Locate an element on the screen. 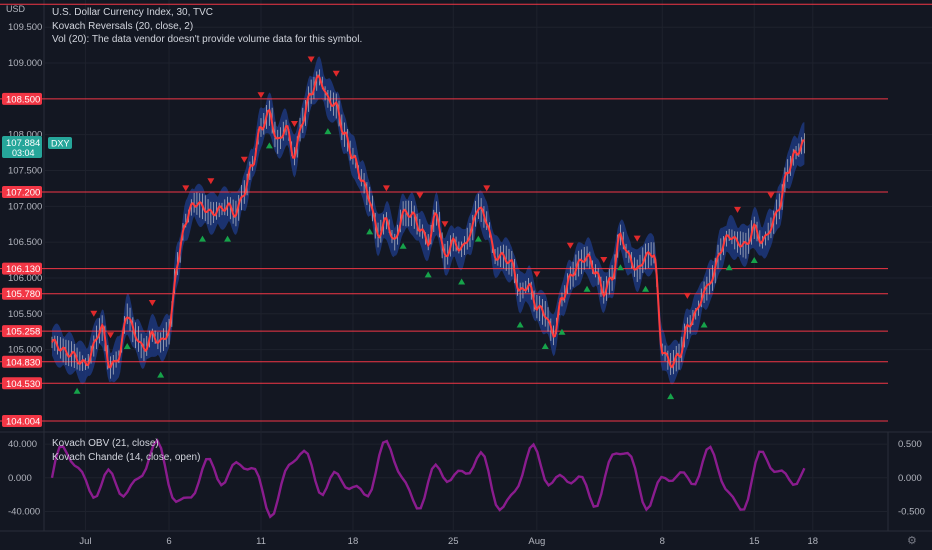 The image size is (932, 550). currency-label: USD is located at coordinates (16, 9).